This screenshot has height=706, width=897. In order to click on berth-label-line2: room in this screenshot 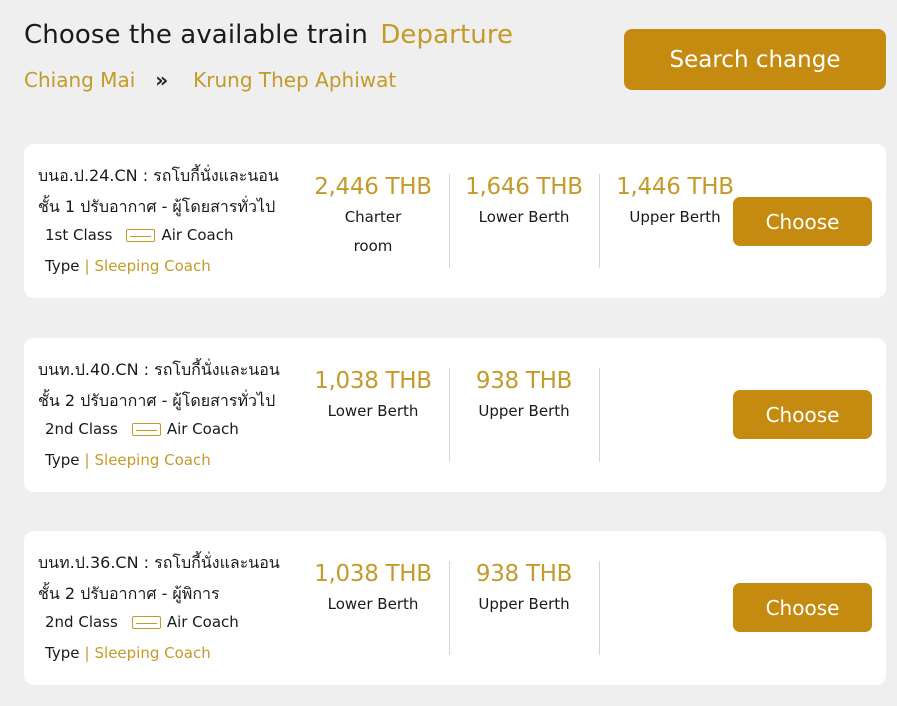, I will do `click(373, 246)`.